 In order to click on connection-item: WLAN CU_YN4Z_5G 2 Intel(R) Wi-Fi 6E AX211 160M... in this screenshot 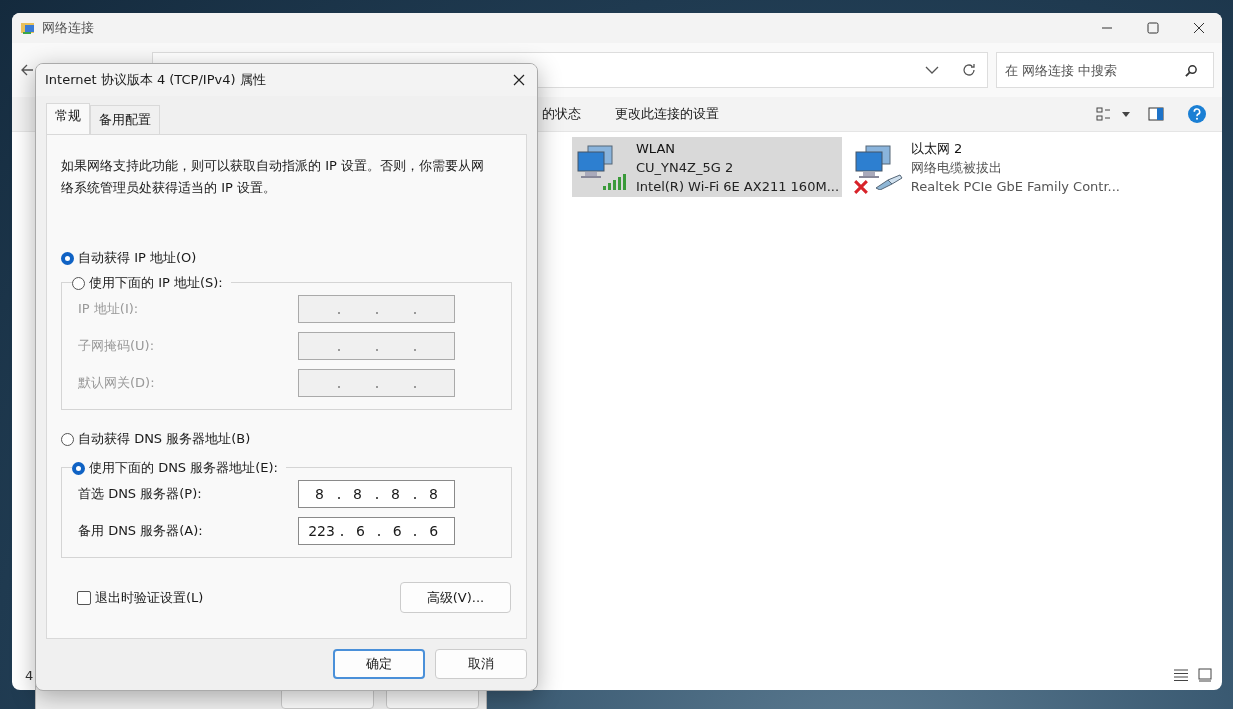, I will do `click(707, 167)`.